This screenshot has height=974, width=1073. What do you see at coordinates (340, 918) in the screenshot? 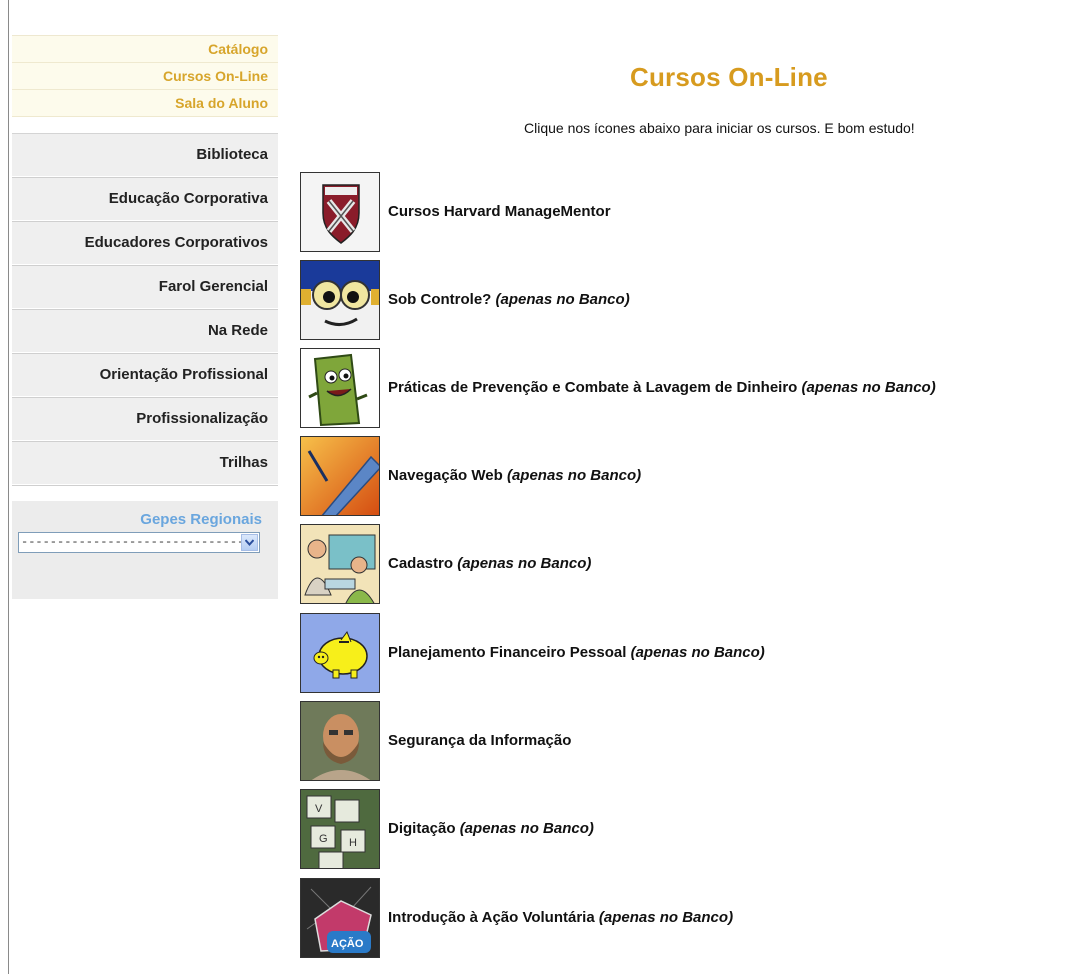
I see `acao-logo-icon: AÇÃO` at bounding box center [340, 918].